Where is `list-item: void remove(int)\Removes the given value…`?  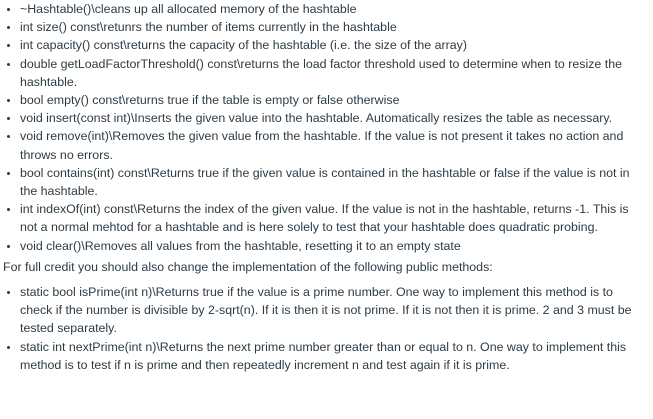
list-item: void remove(int)\Removes the given value… is located at coordinates (326, 145).